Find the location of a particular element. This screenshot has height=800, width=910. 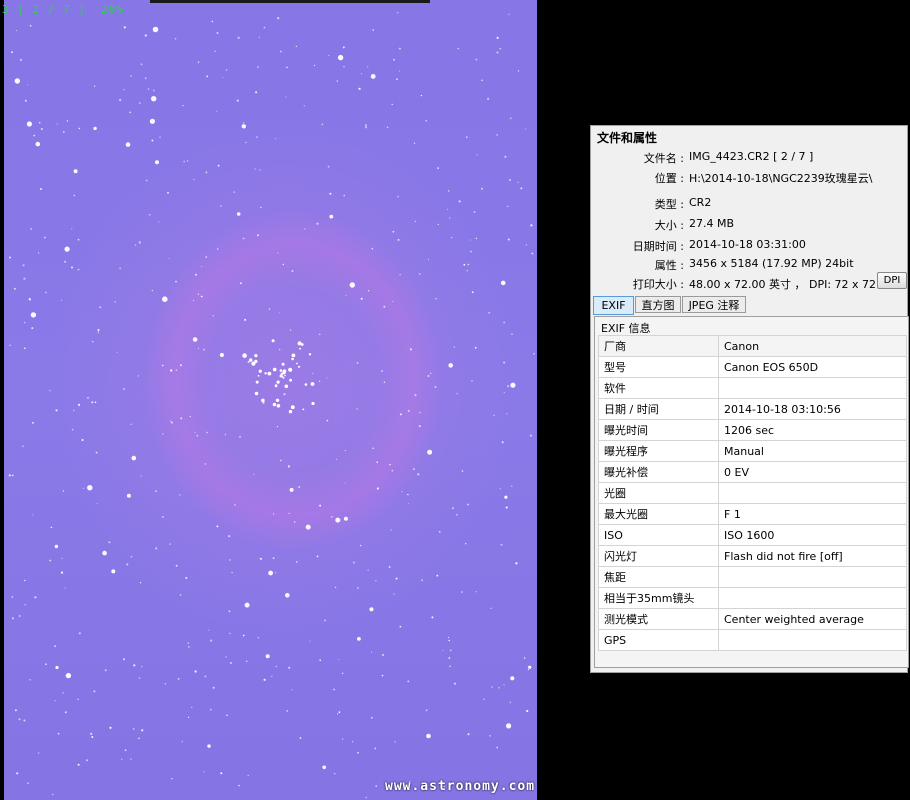

table-row: 软件 is located at coordinates (752, 388).